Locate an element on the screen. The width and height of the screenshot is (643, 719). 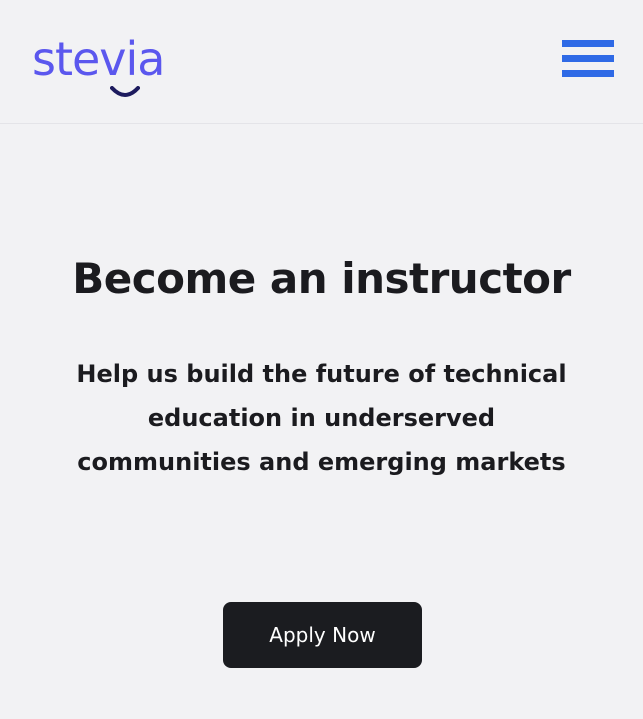
apply-now-button: Apply Now is located at coordinates (322, 635).